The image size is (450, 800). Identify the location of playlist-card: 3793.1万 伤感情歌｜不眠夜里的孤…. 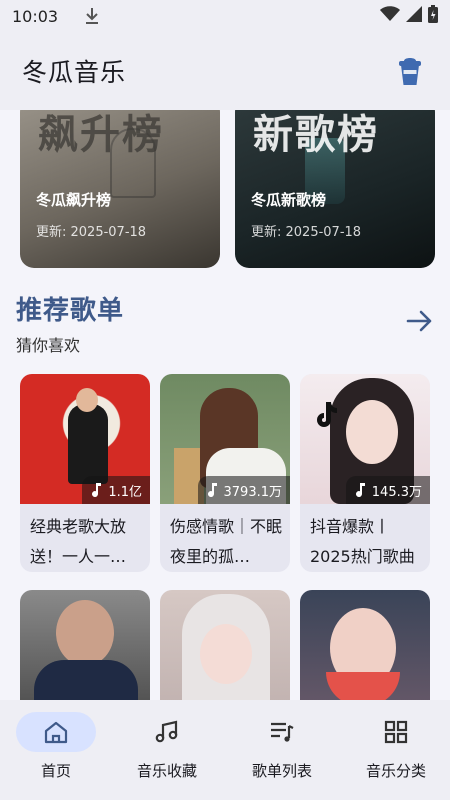
(225, 473).